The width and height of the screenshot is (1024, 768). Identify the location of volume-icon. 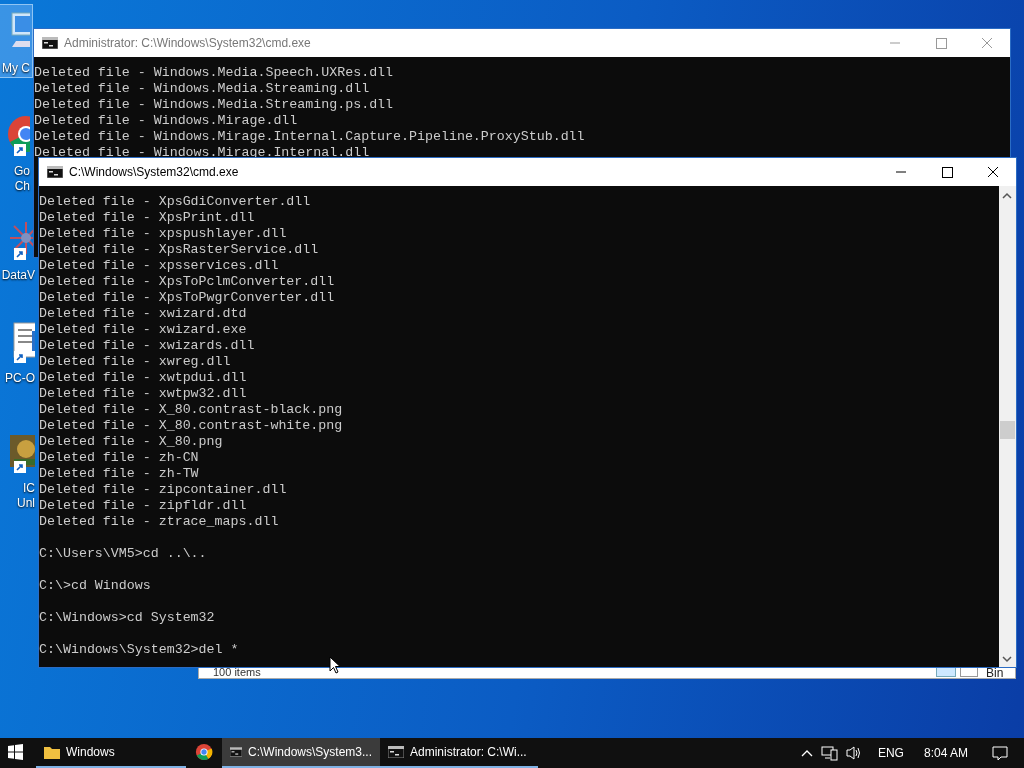
(853, 753).